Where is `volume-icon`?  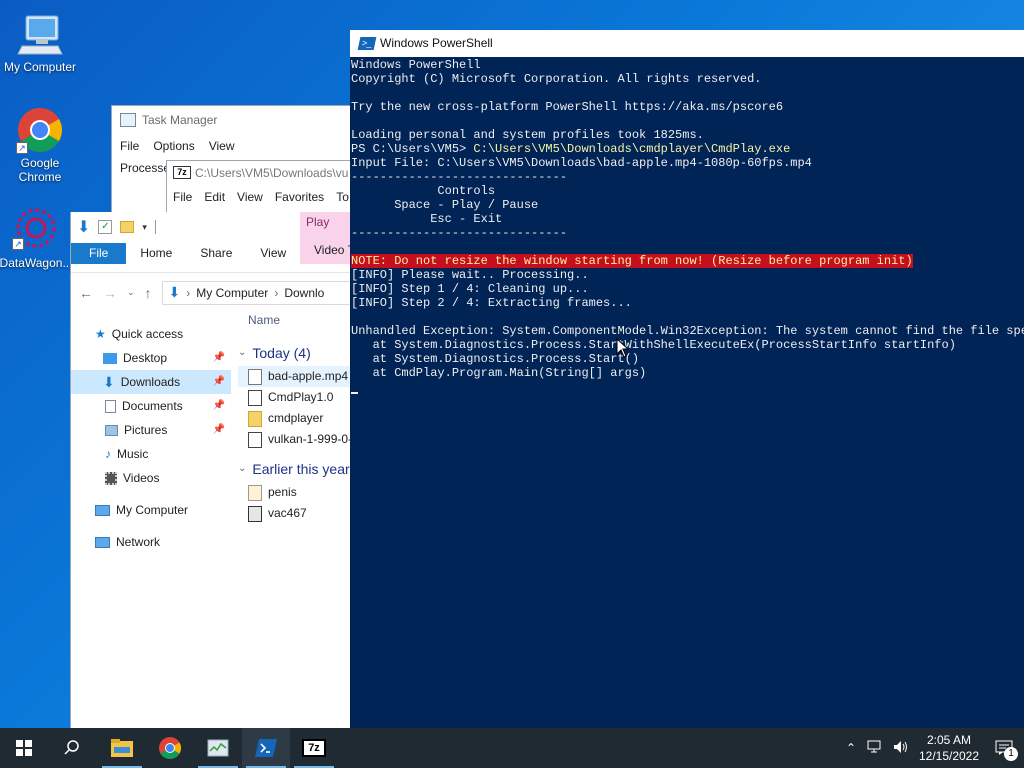
volume-icon is located at coordinates (901, 748).